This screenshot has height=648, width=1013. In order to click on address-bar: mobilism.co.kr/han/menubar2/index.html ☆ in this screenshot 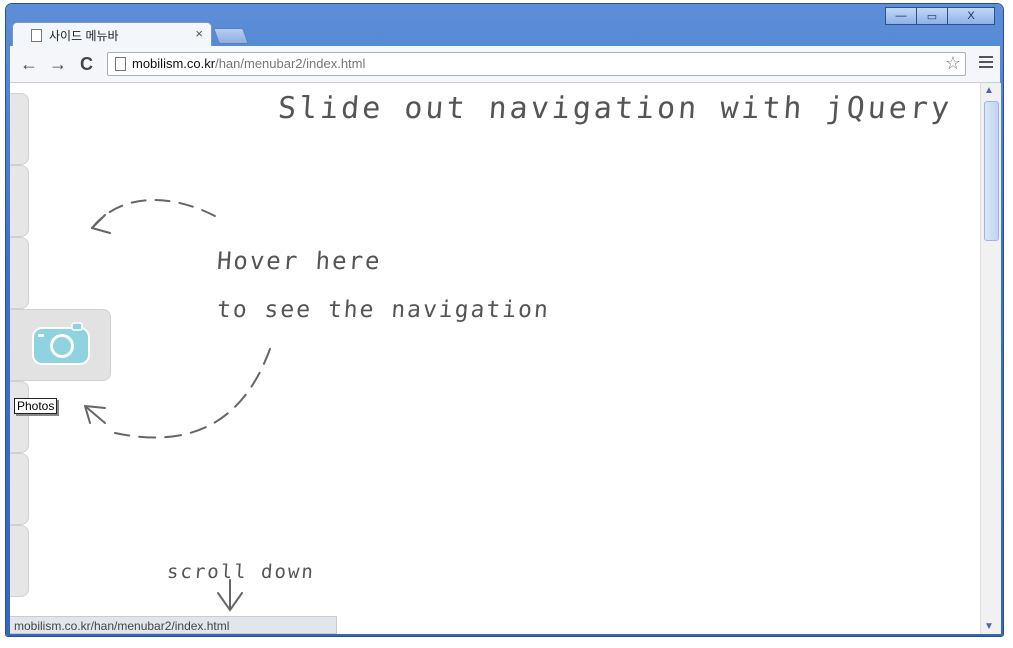, I will do `click(536, 64)`.